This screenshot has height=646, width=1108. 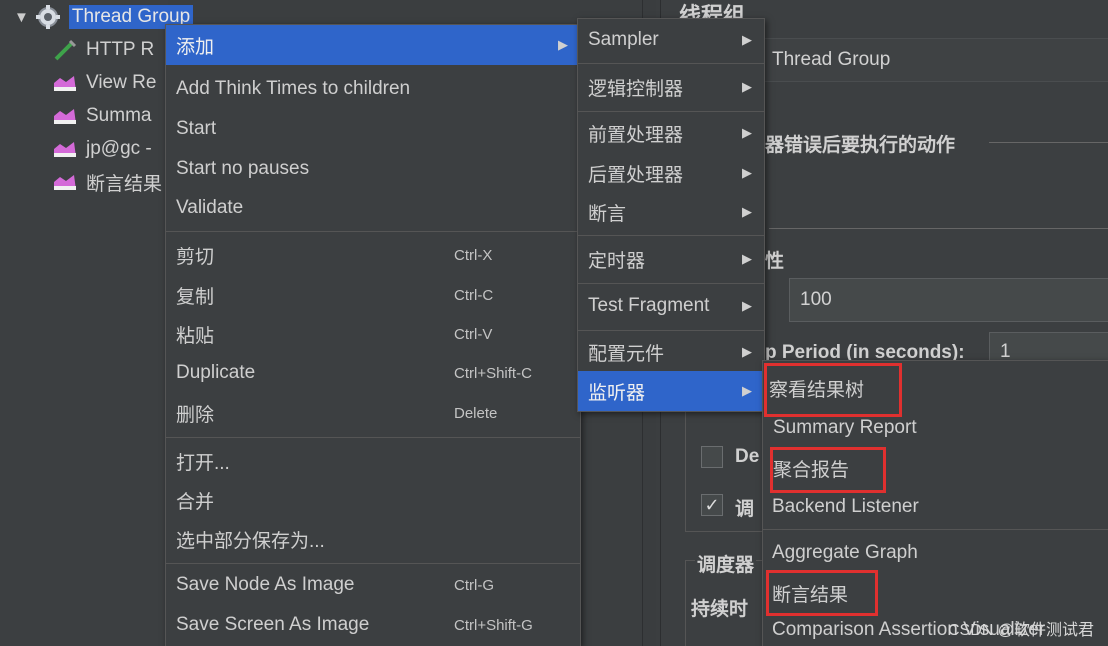 I want to click on menu-item-label: 前置处理器, so click(x=636, y=135).